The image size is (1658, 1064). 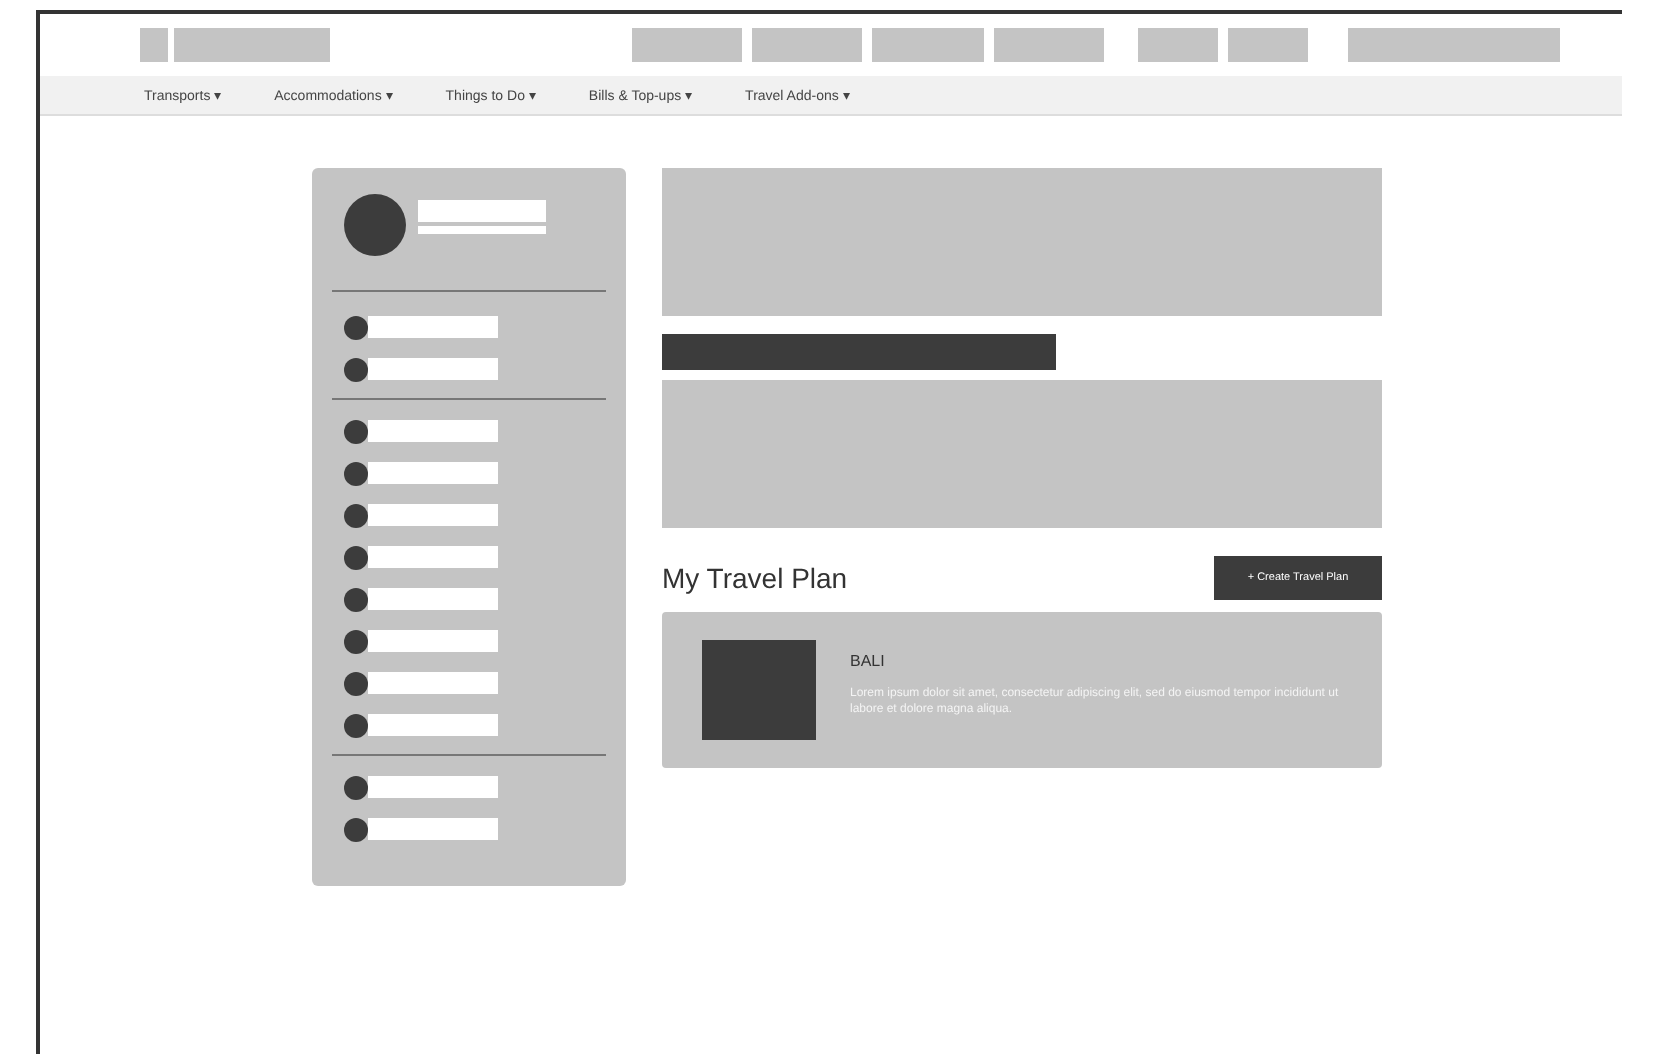 I want to click on plan-title: BALI, so click(x=868, y=661).